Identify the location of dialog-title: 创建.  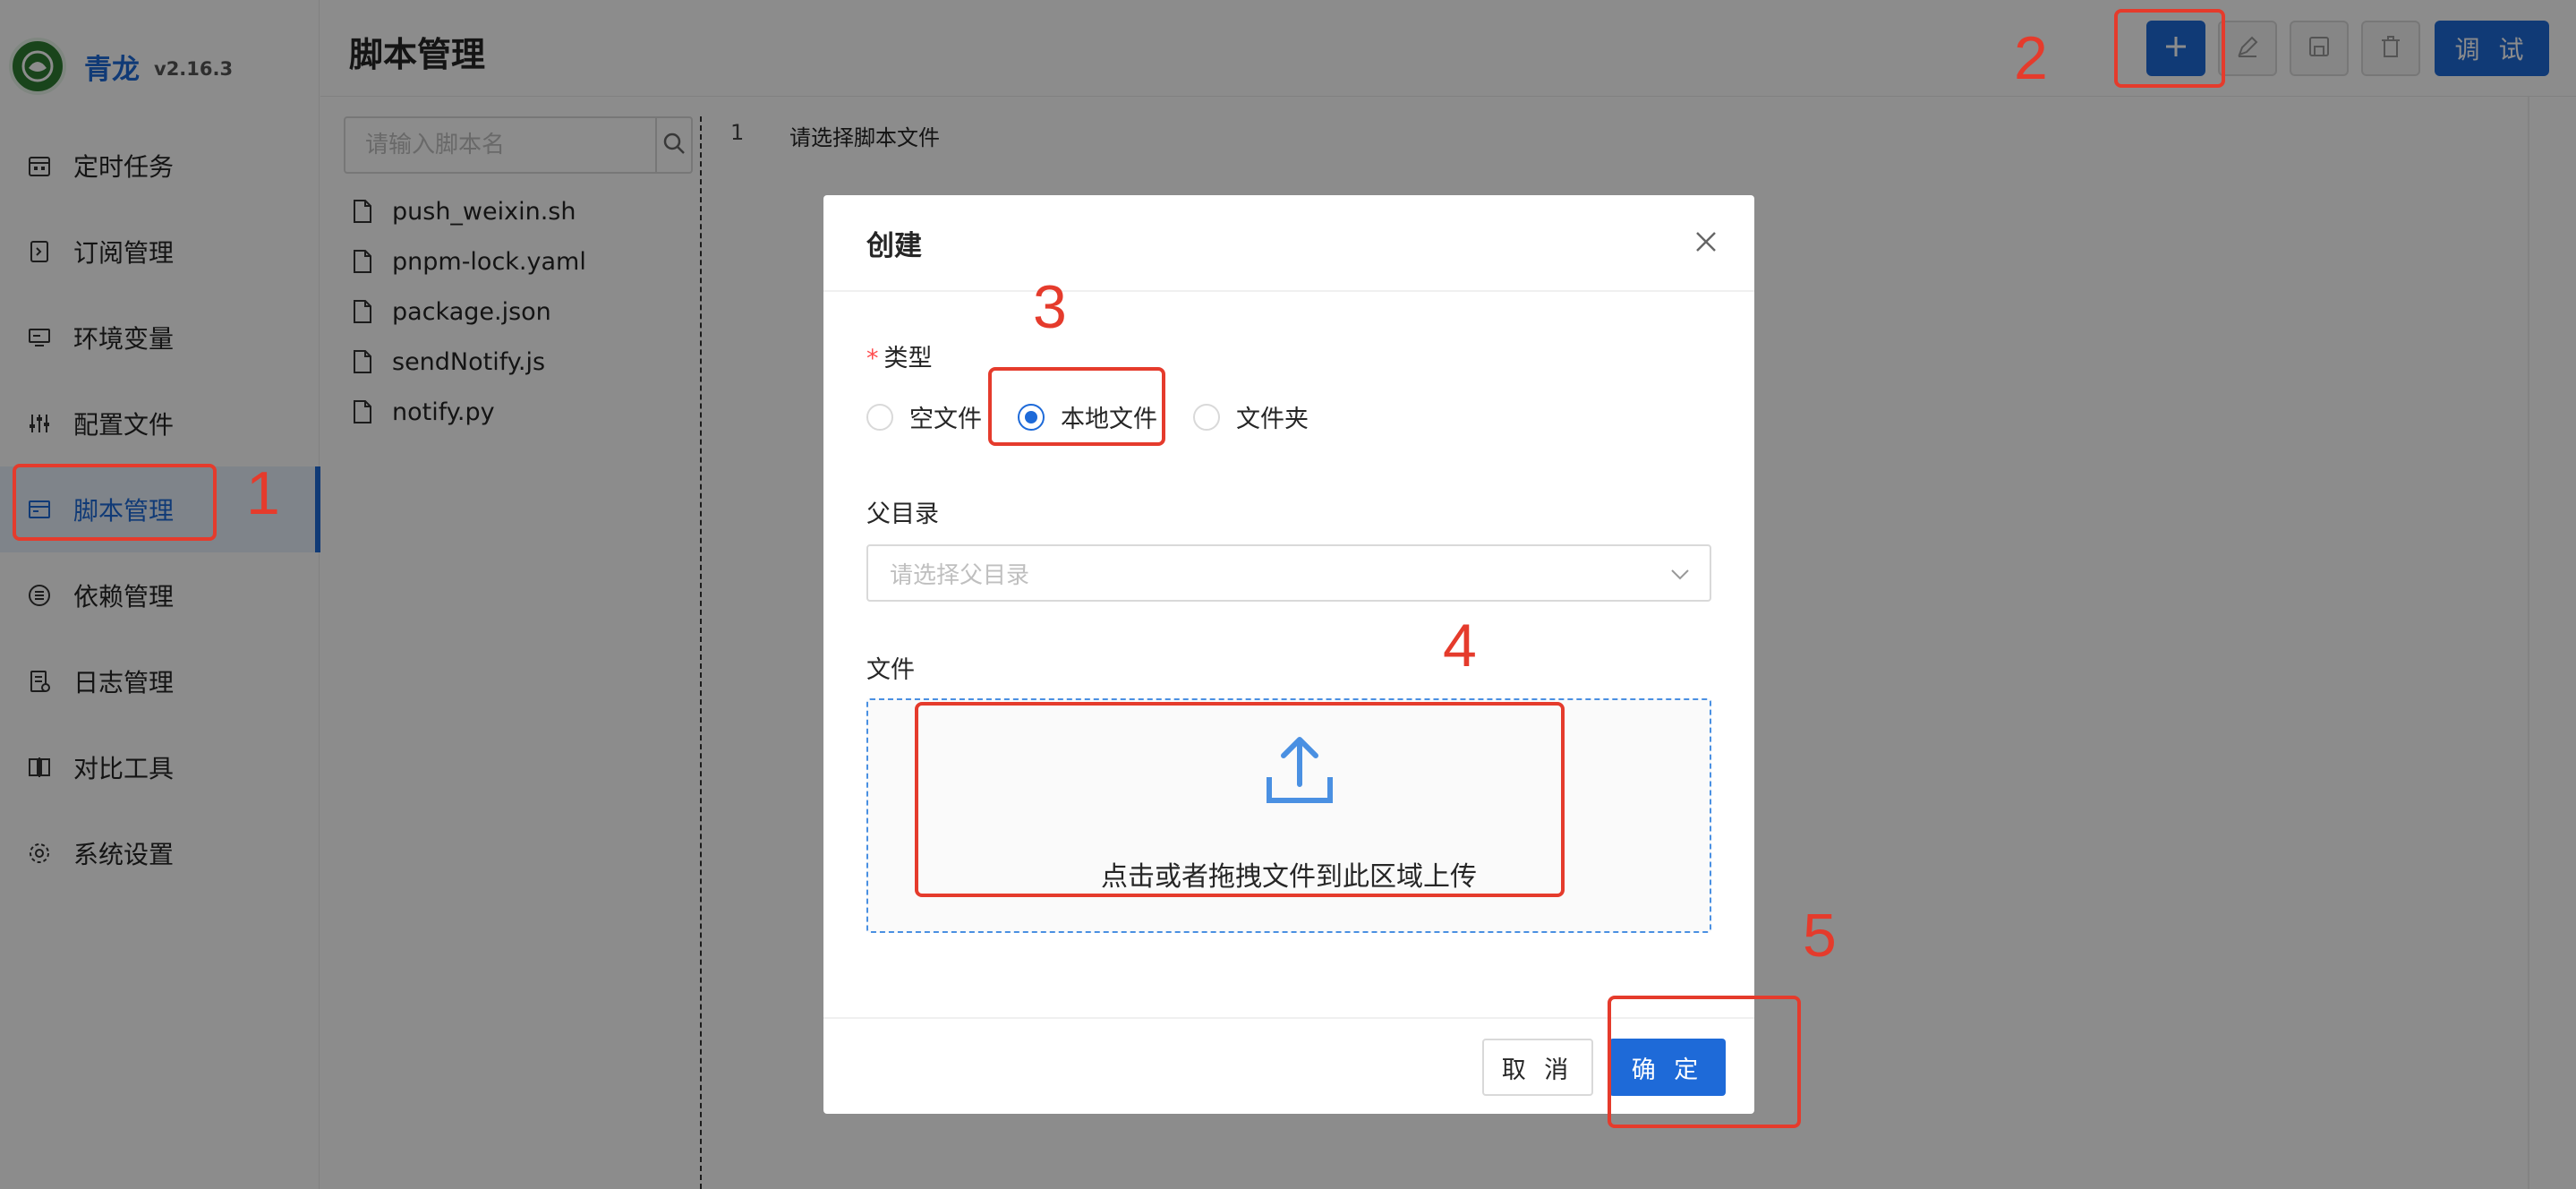
(894, 246).